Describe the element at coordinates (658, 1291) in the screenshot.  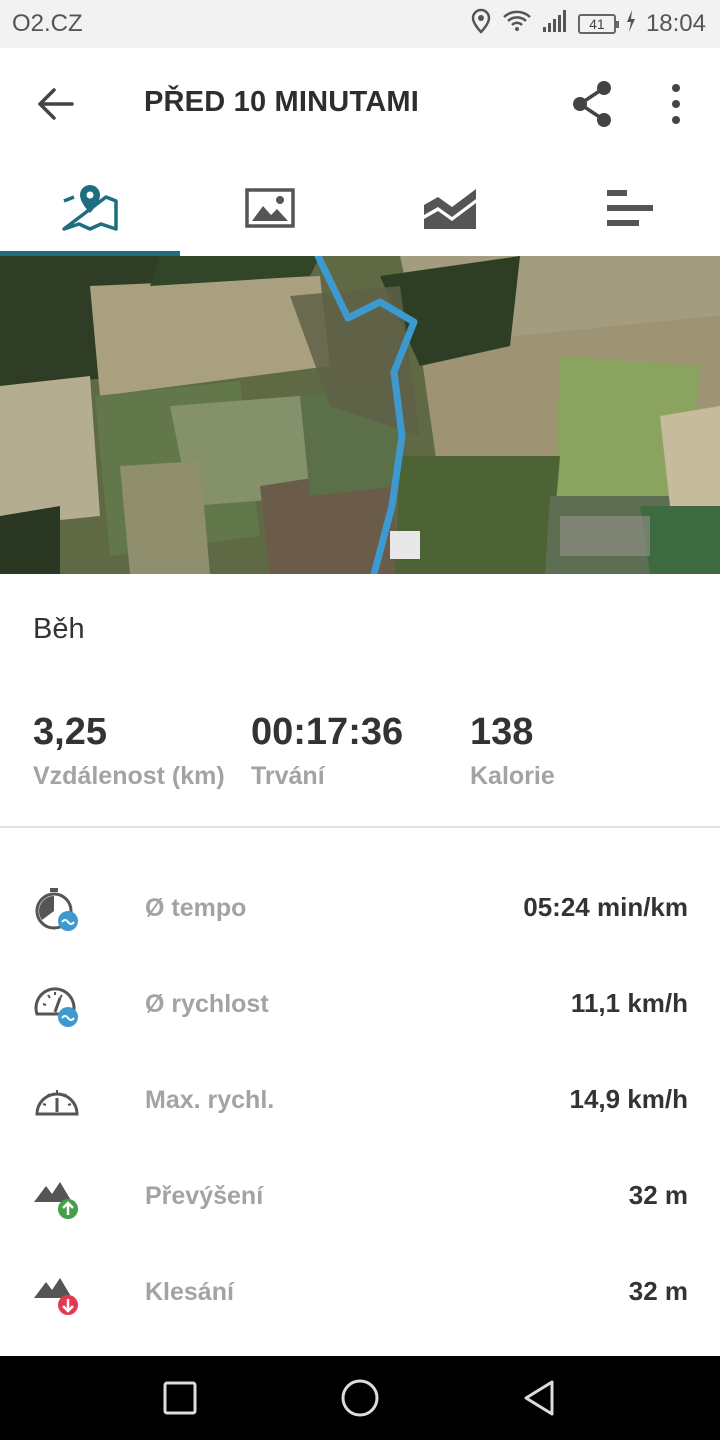
I see `stat-value-descent: 32 m` at that location.